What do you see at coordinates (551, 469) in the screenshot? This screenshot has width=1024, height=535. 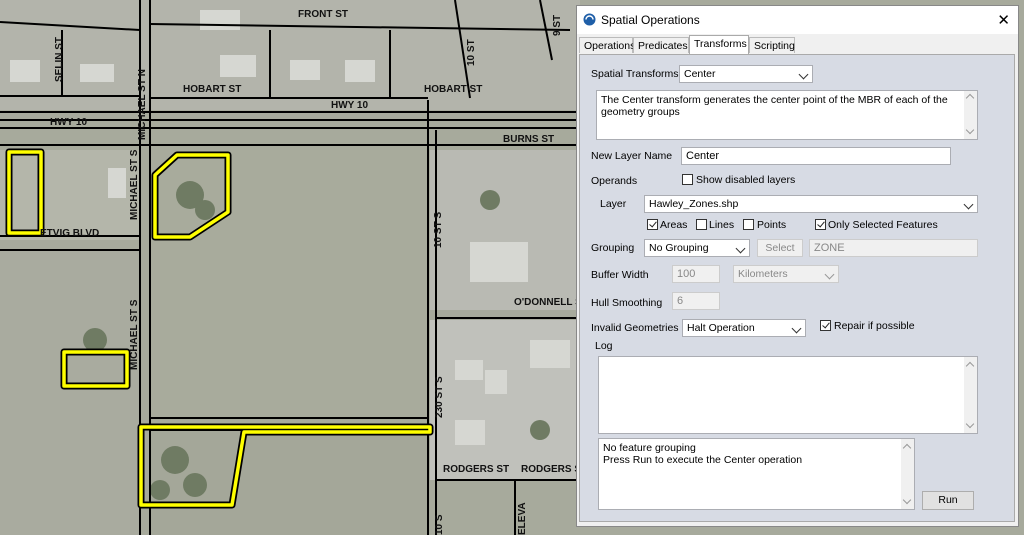 I see `label-rodgers-st-east: RODGERS S` at bounding box center [551, 469].